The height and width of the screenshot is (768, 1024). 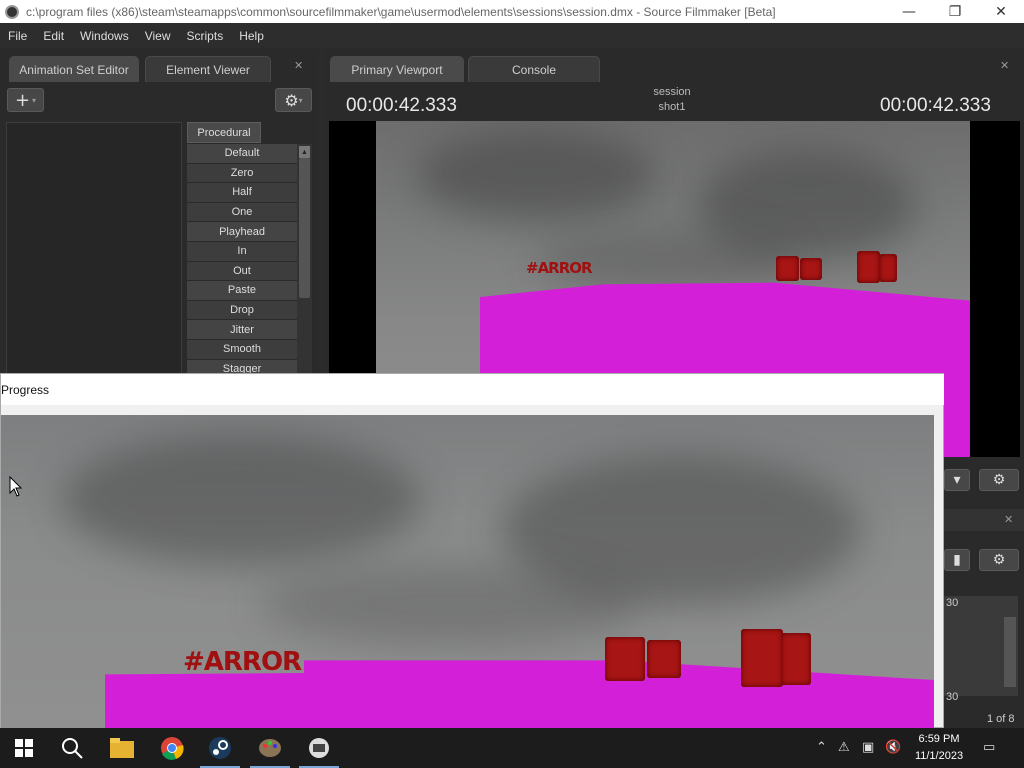 What do you see at coordinates (16, 486) in the screenshot?
I see `mouse-cursor-icon` at bounding box center [16, 486].